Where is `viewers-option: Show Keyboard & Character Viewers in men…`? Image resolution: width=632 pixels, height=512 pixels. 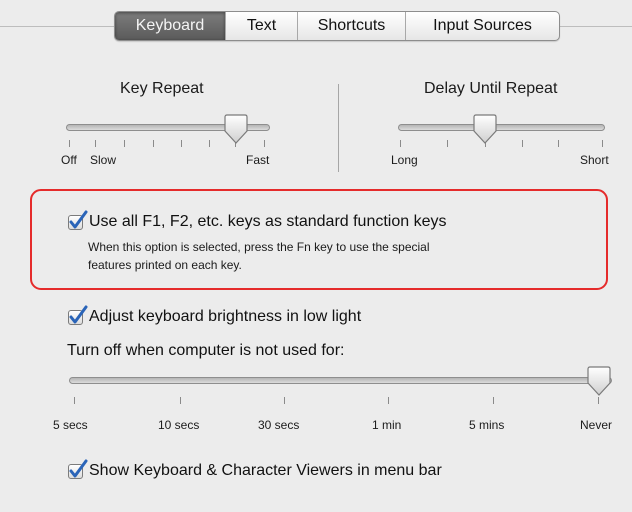 viewers-option: Show Keyboard & Character Viewers in men… is located at coordinates (255, 469).